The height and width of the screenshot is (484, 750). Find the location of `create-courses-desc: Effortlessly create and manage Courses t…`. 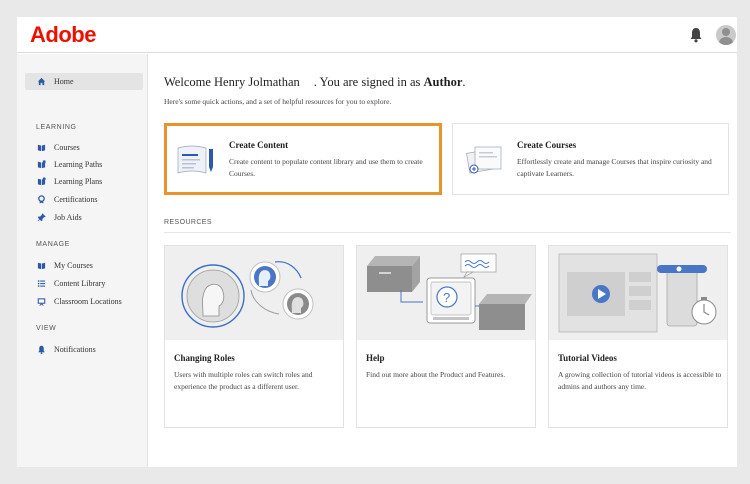

create-courses-desc: Effortlessly create and manage Courses t… is located at coordinates (614, 167).